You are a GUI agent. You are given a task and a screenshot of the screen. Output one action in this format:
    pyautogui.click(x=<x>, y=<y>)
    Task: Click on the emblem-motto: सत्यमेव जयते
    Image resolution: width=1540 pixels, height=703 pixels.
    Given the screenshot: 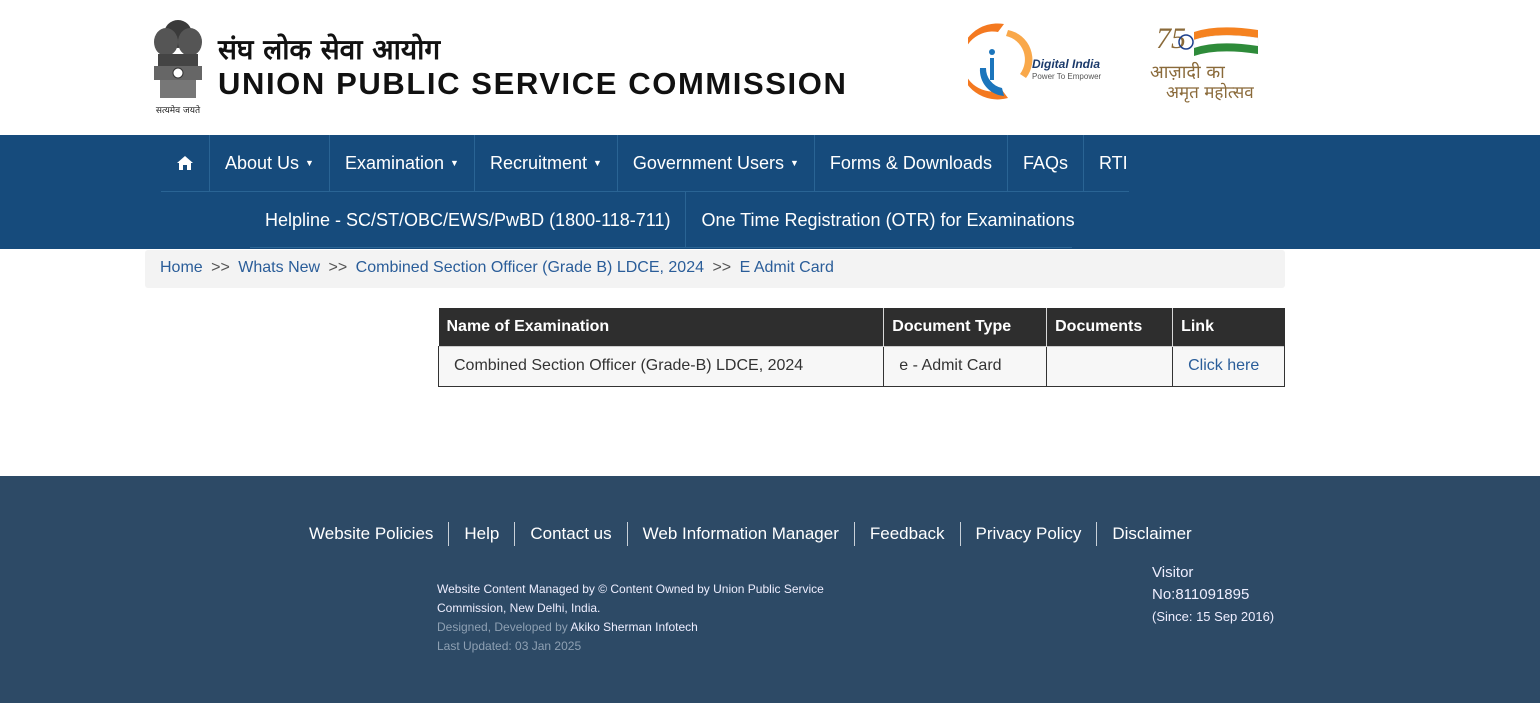 What is the action you would take?
    pyautogui.click(x=178, y=110)
    